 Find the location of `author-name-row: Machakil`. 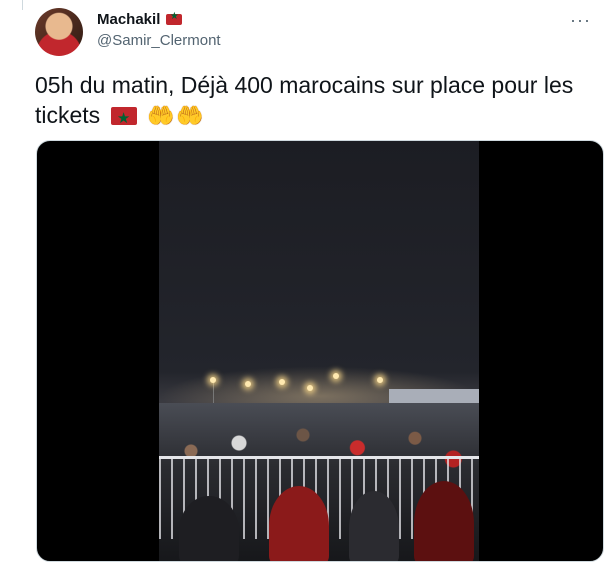

author-name-row: Machakil is located at coordinates (140, 19).